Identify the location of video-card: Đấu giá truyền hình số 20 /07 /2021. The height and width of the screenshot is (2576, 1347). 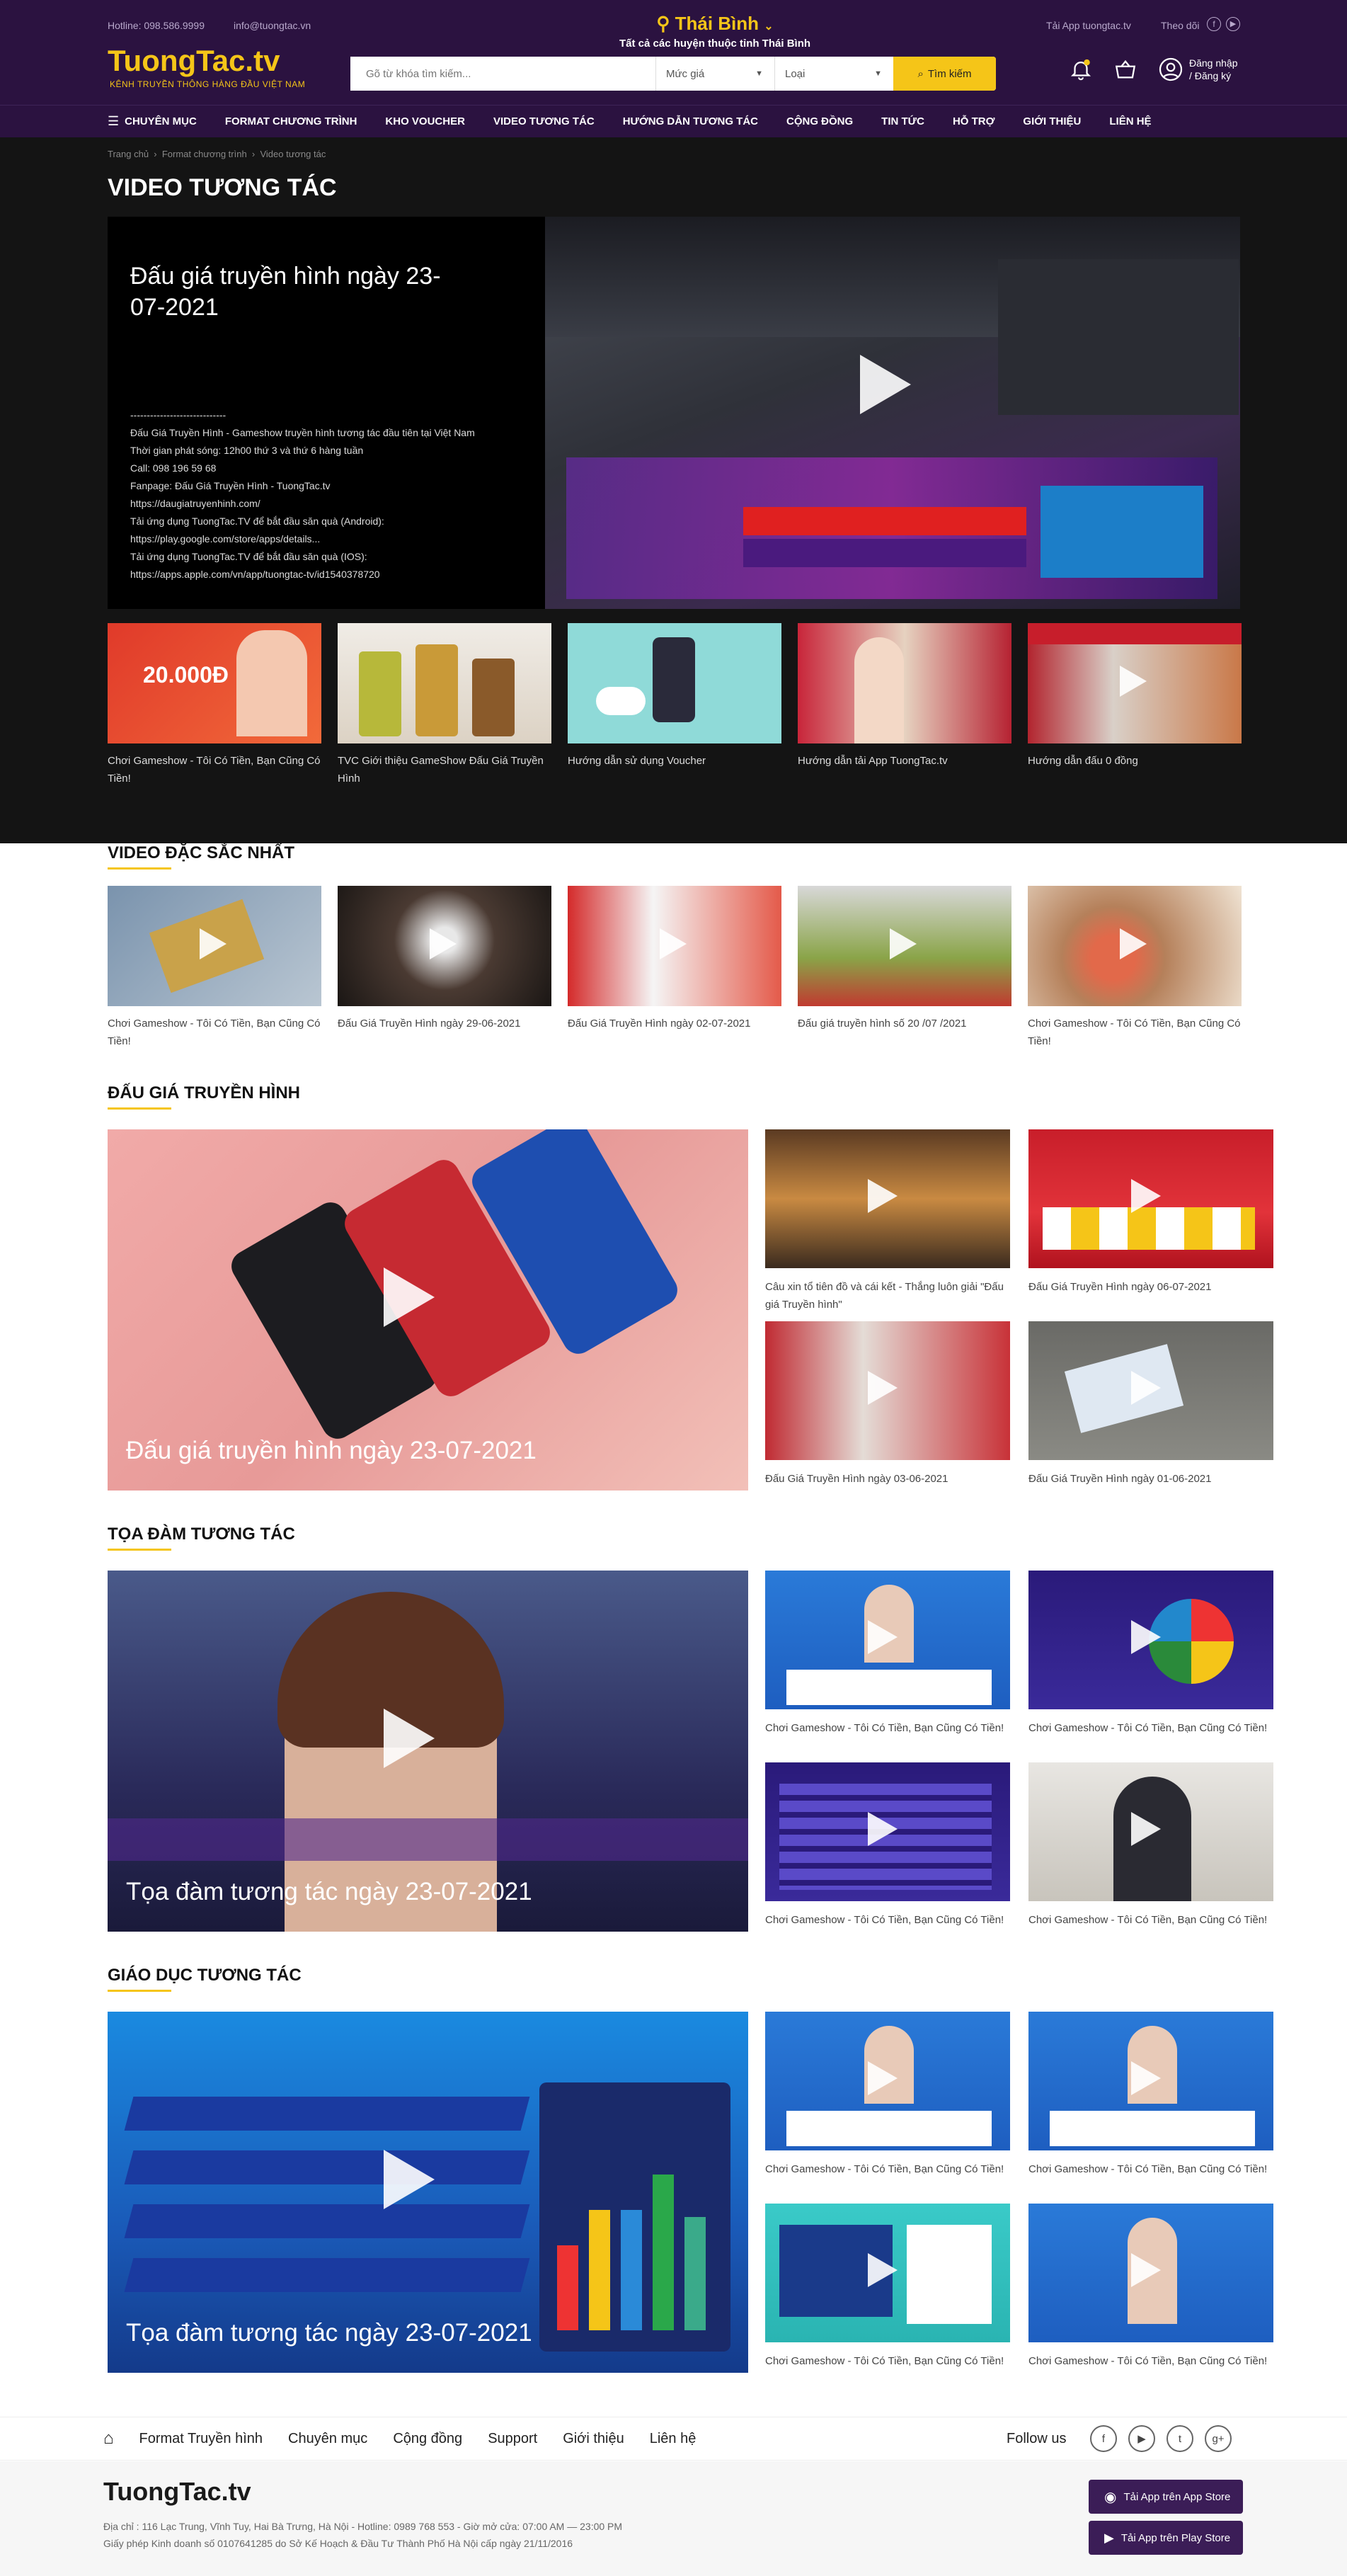
(904, 968).